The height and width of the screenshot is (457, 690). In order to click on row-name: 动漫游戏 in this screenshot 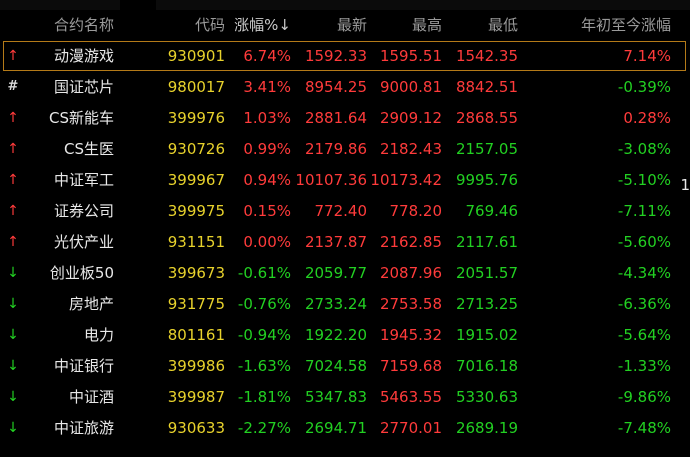, I will do `click(83, 56)`.